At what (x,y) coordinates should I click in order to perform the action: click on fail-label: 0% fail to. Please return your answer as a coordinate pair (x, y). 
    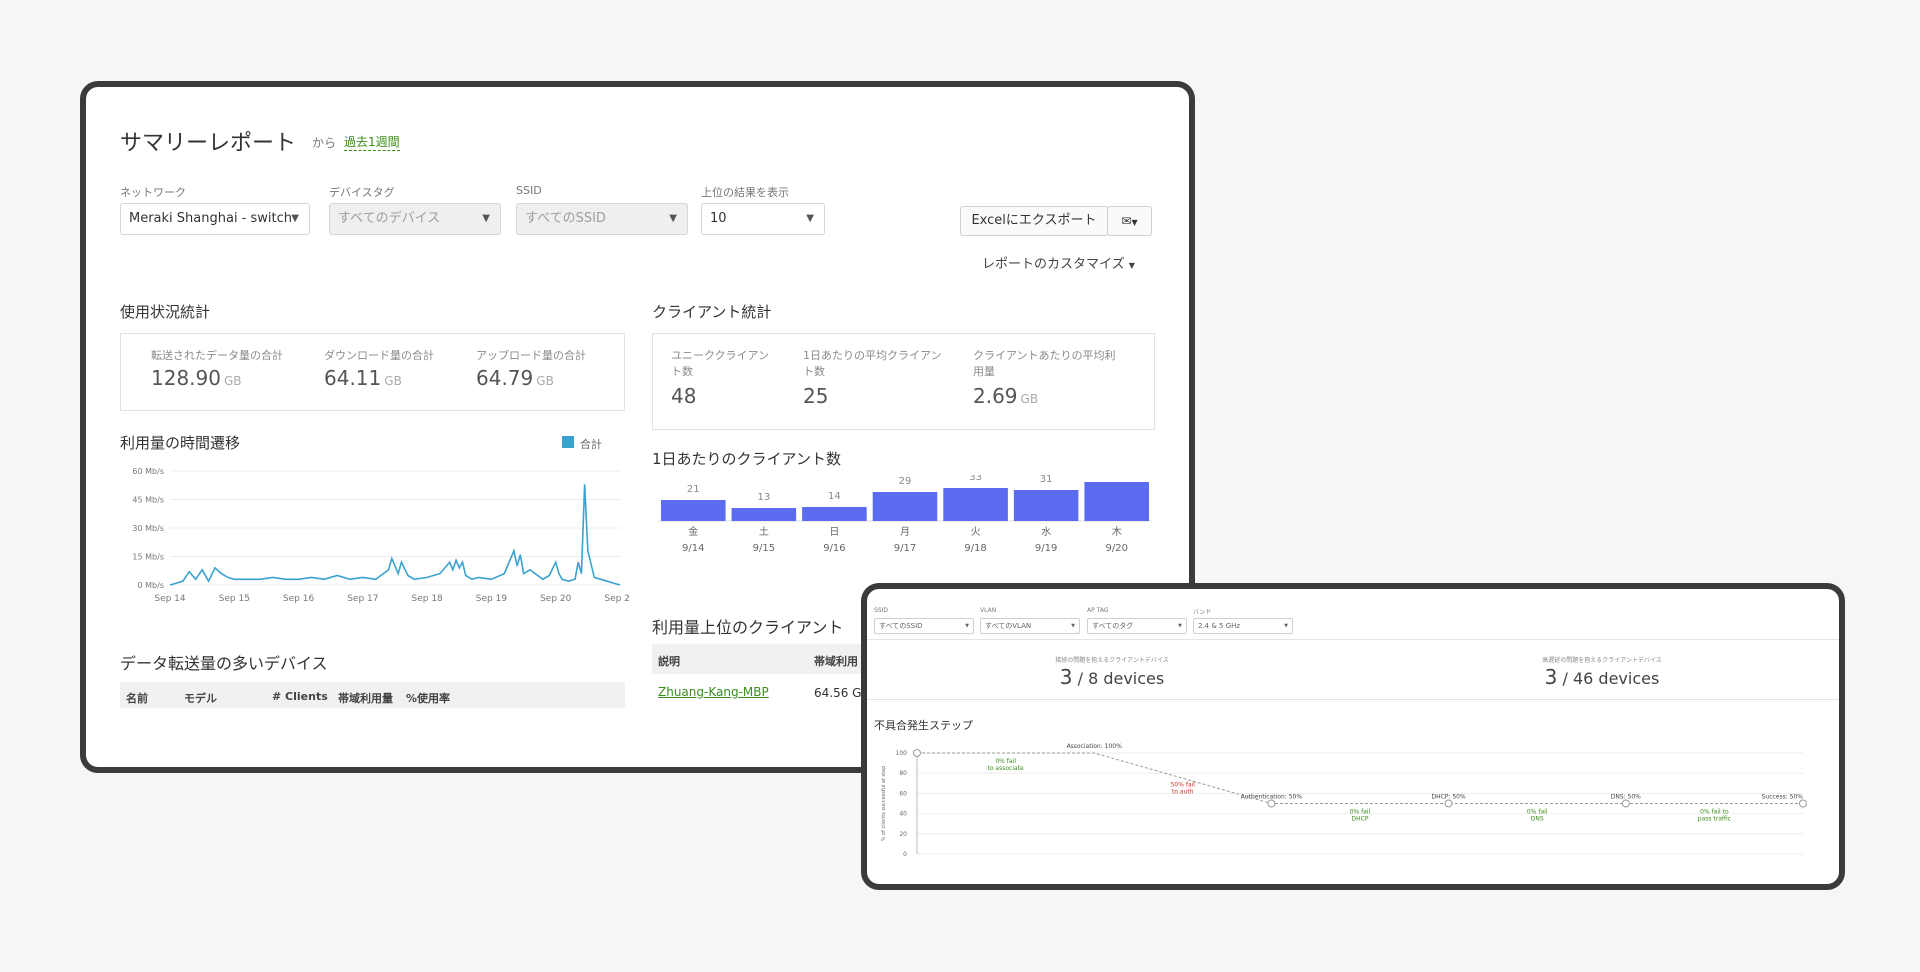
    Looking at the image, I should click on (1714, 812).